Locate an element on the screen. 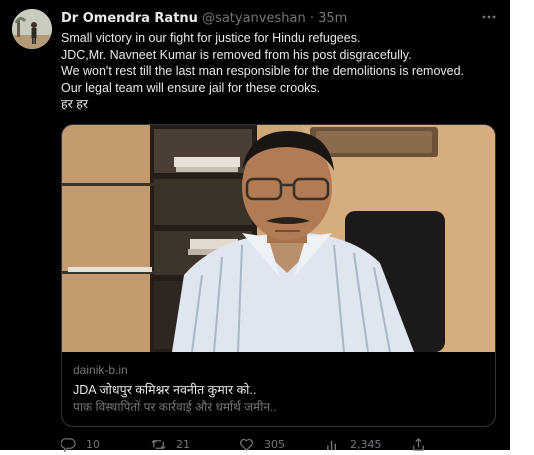  page-gutter is located at coordinates (522, 225).